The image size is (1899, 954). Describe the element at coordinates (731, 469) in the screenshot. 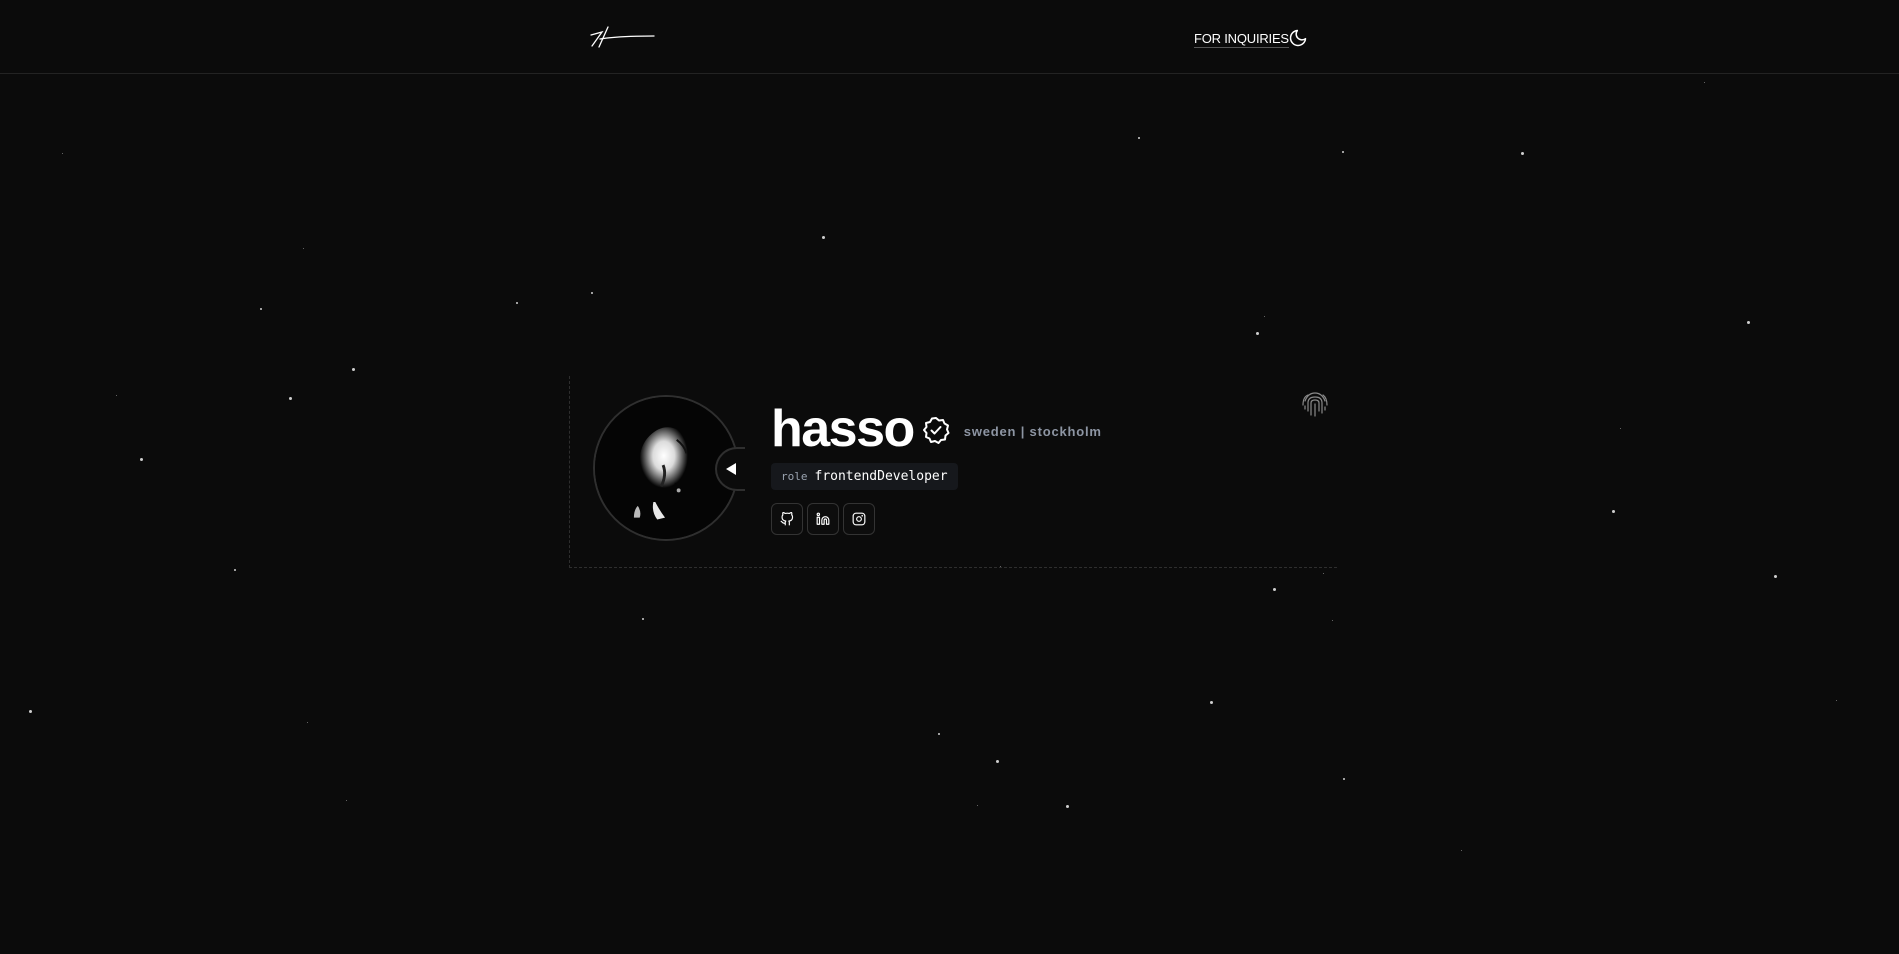

I see `play-left-icon` at that location.